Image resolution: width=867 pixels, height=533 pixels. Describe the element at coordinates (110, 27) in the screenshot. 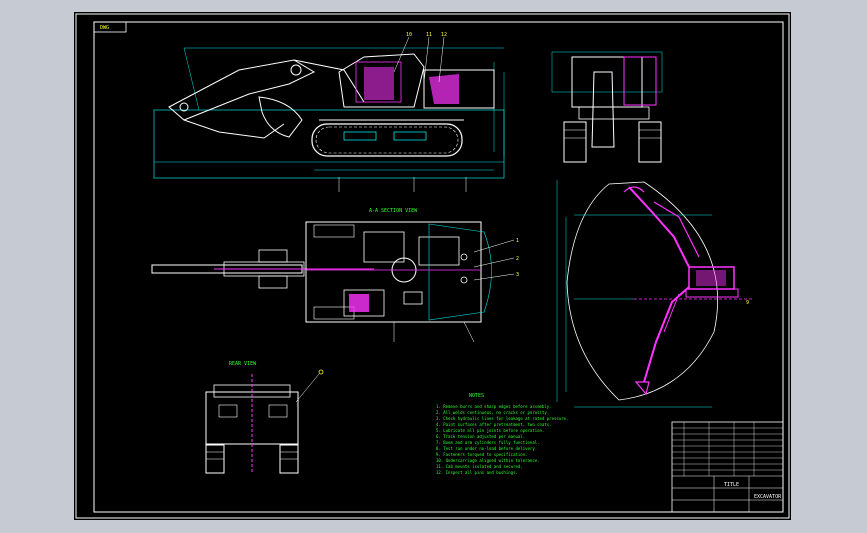

I see `sheet-tag-box` at that location.